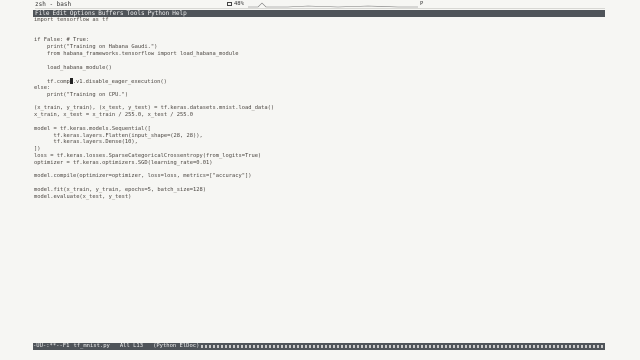  I want to click on menu-help: Help, so click(179, 13).